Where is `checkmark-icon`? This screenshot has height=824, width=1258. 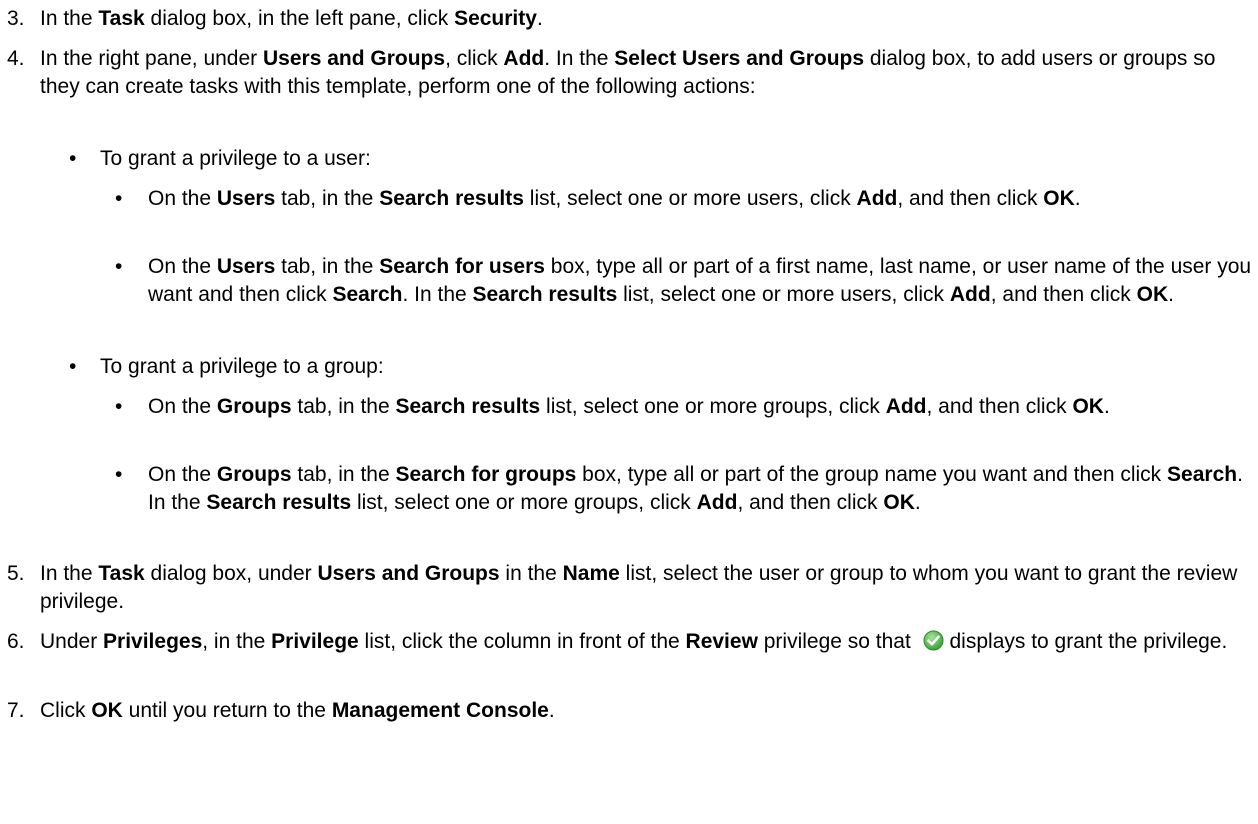 checkmark-icon is located at coordinates (933, 640).